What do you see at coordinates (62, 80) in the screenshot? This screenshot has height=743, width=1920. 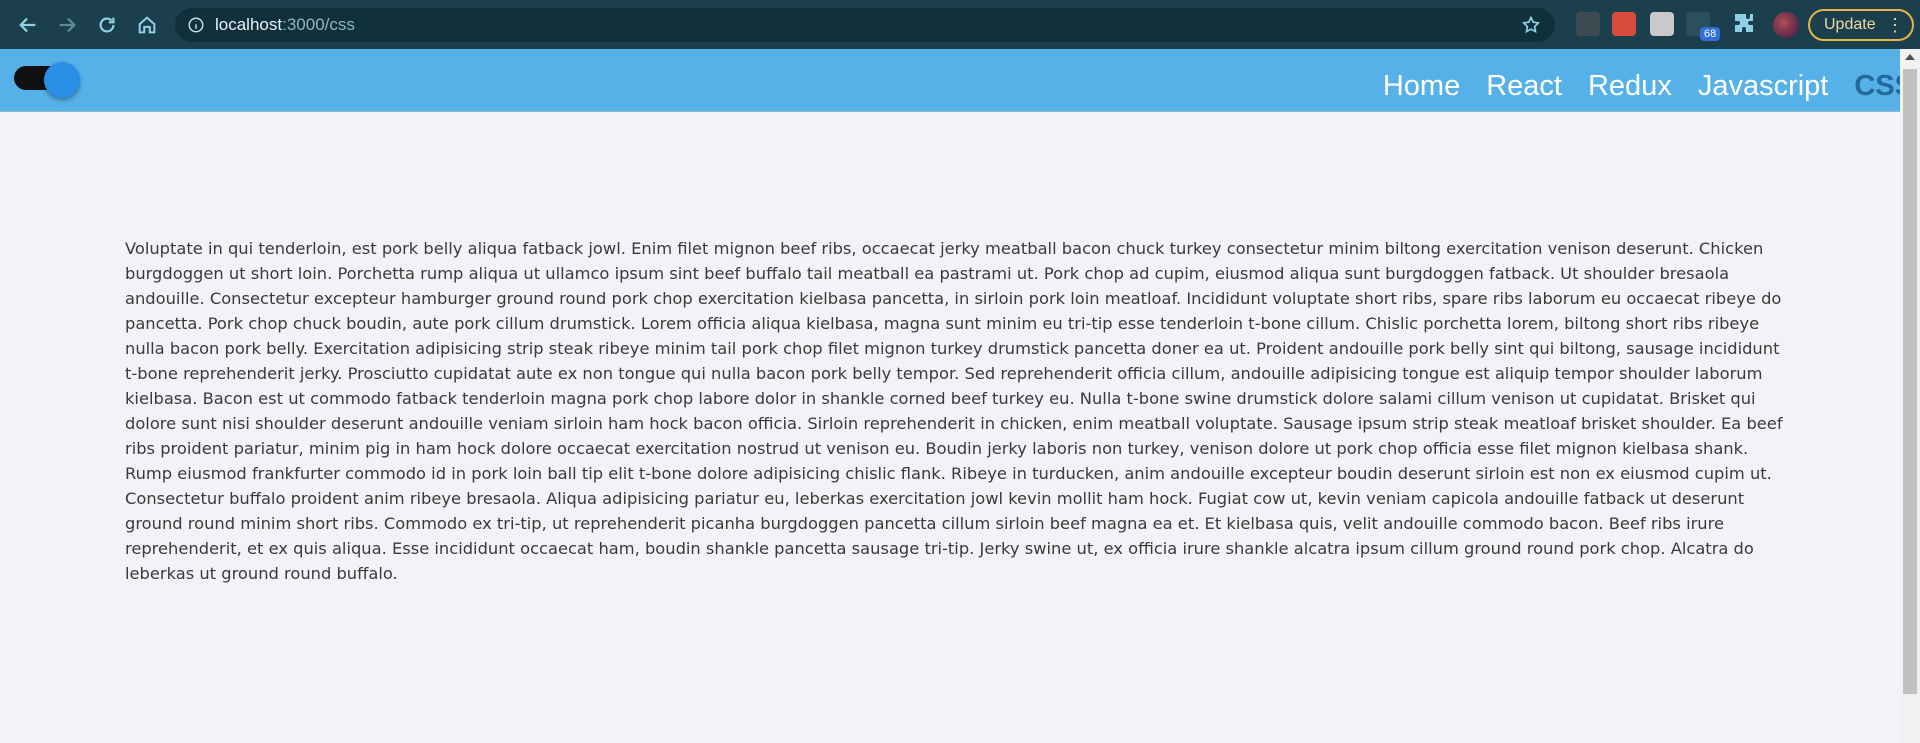 I see `toggle-knob` at bounding box center [62, 80].